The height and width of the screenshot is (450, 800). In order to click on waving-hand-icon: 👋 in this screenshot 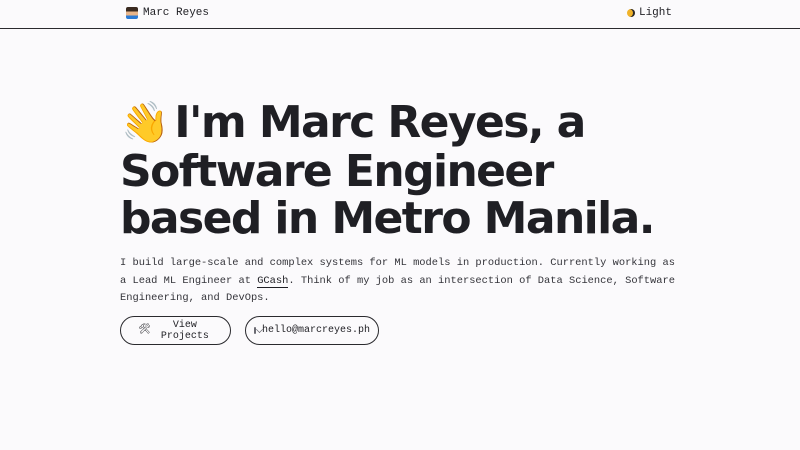, I will do `click(144, 124)`.